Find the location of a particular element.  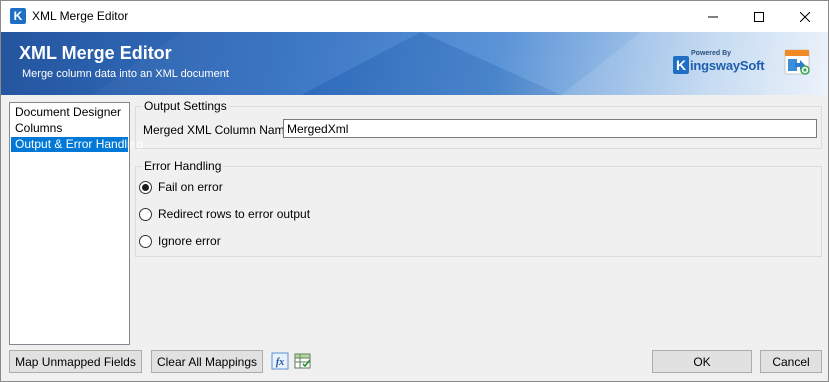

close-icon is located at coordinates (805, 16).